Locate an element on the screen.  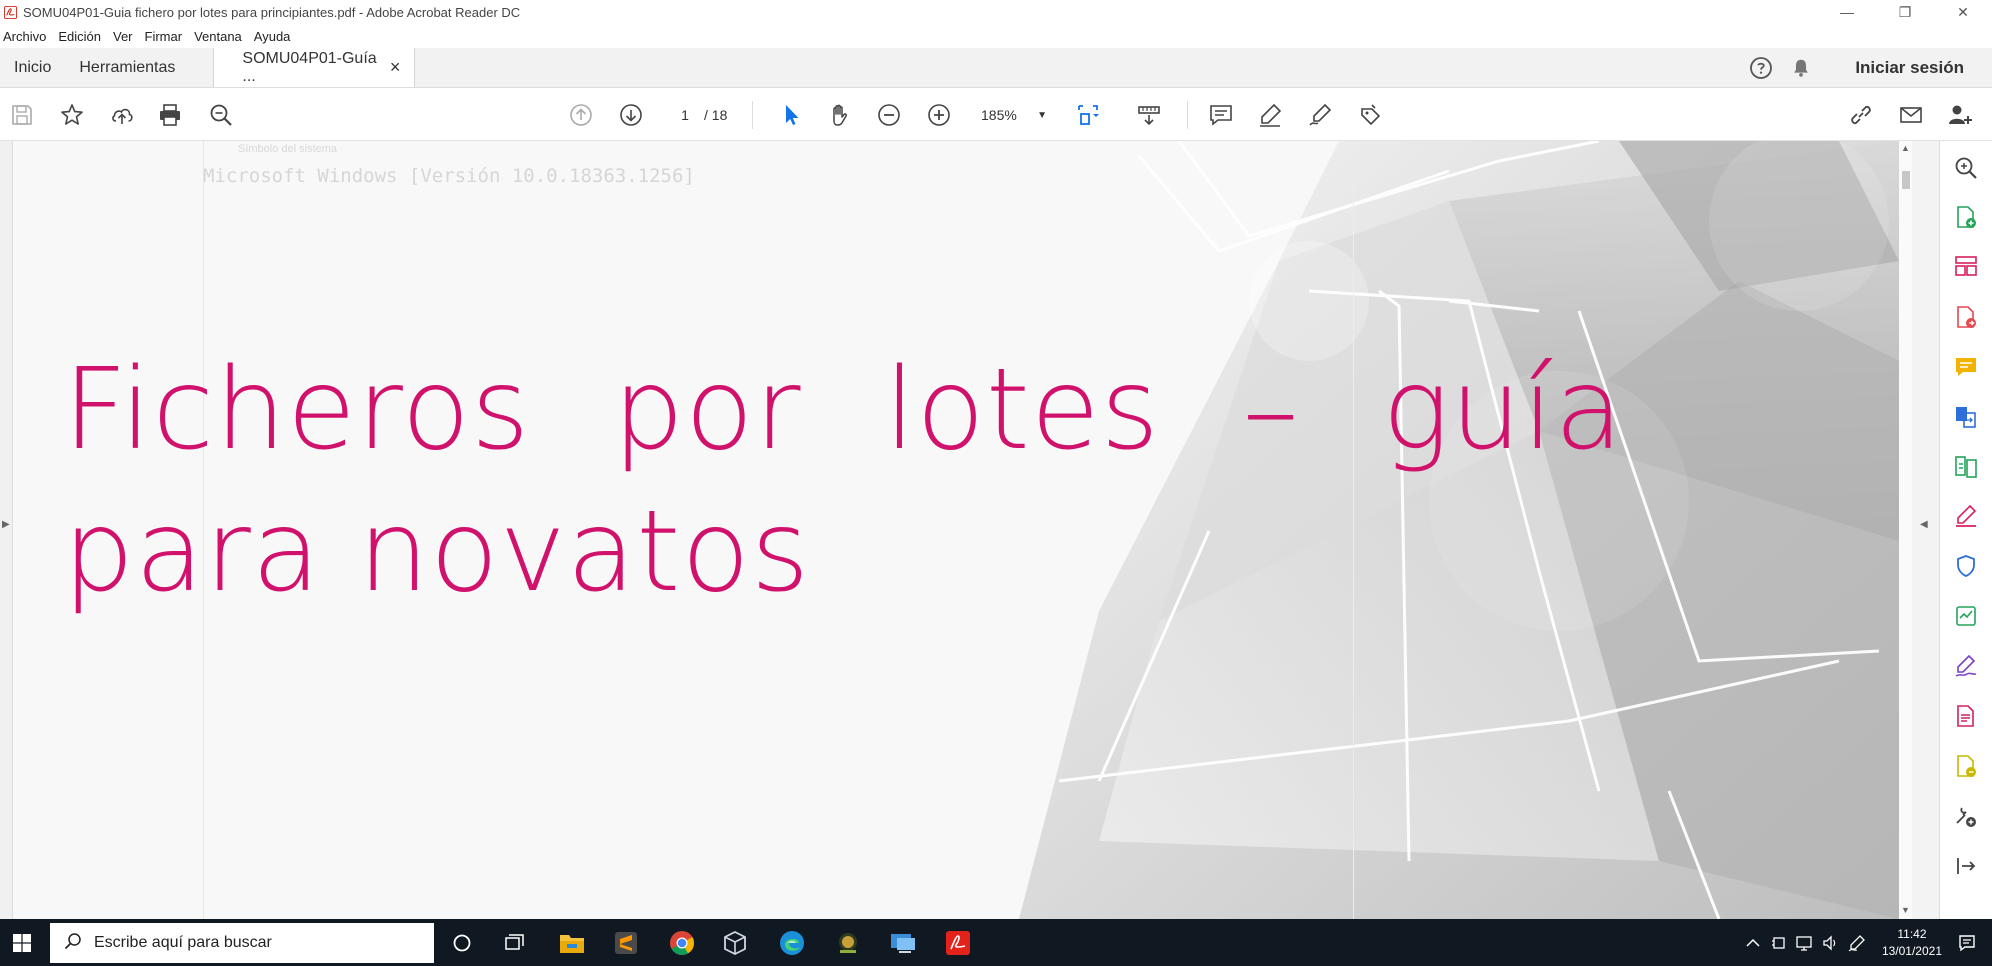
close-window-button: ✕ is located at coordinates (1963, 12).